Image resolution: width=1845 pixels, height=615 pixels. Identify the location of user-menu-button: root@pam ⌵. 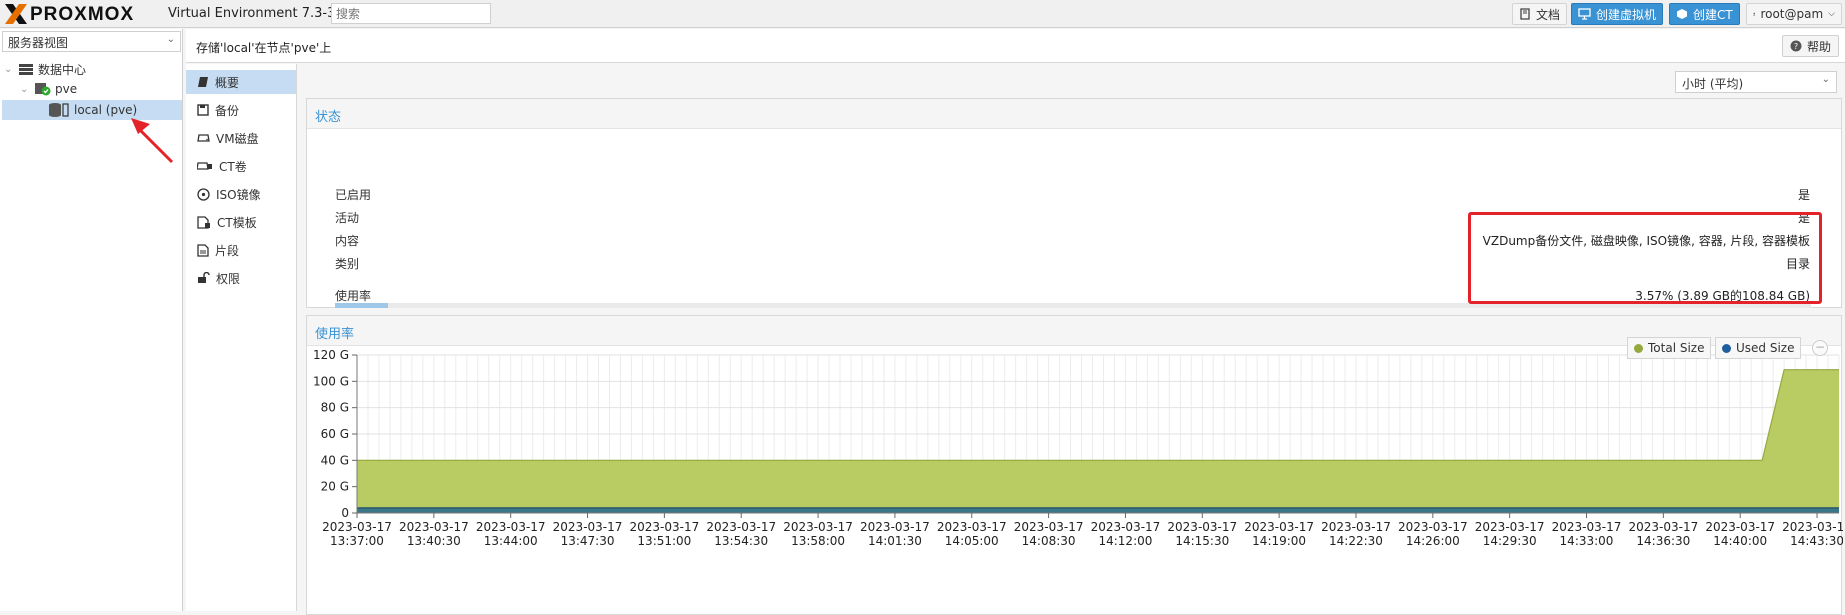
(1794, 14).